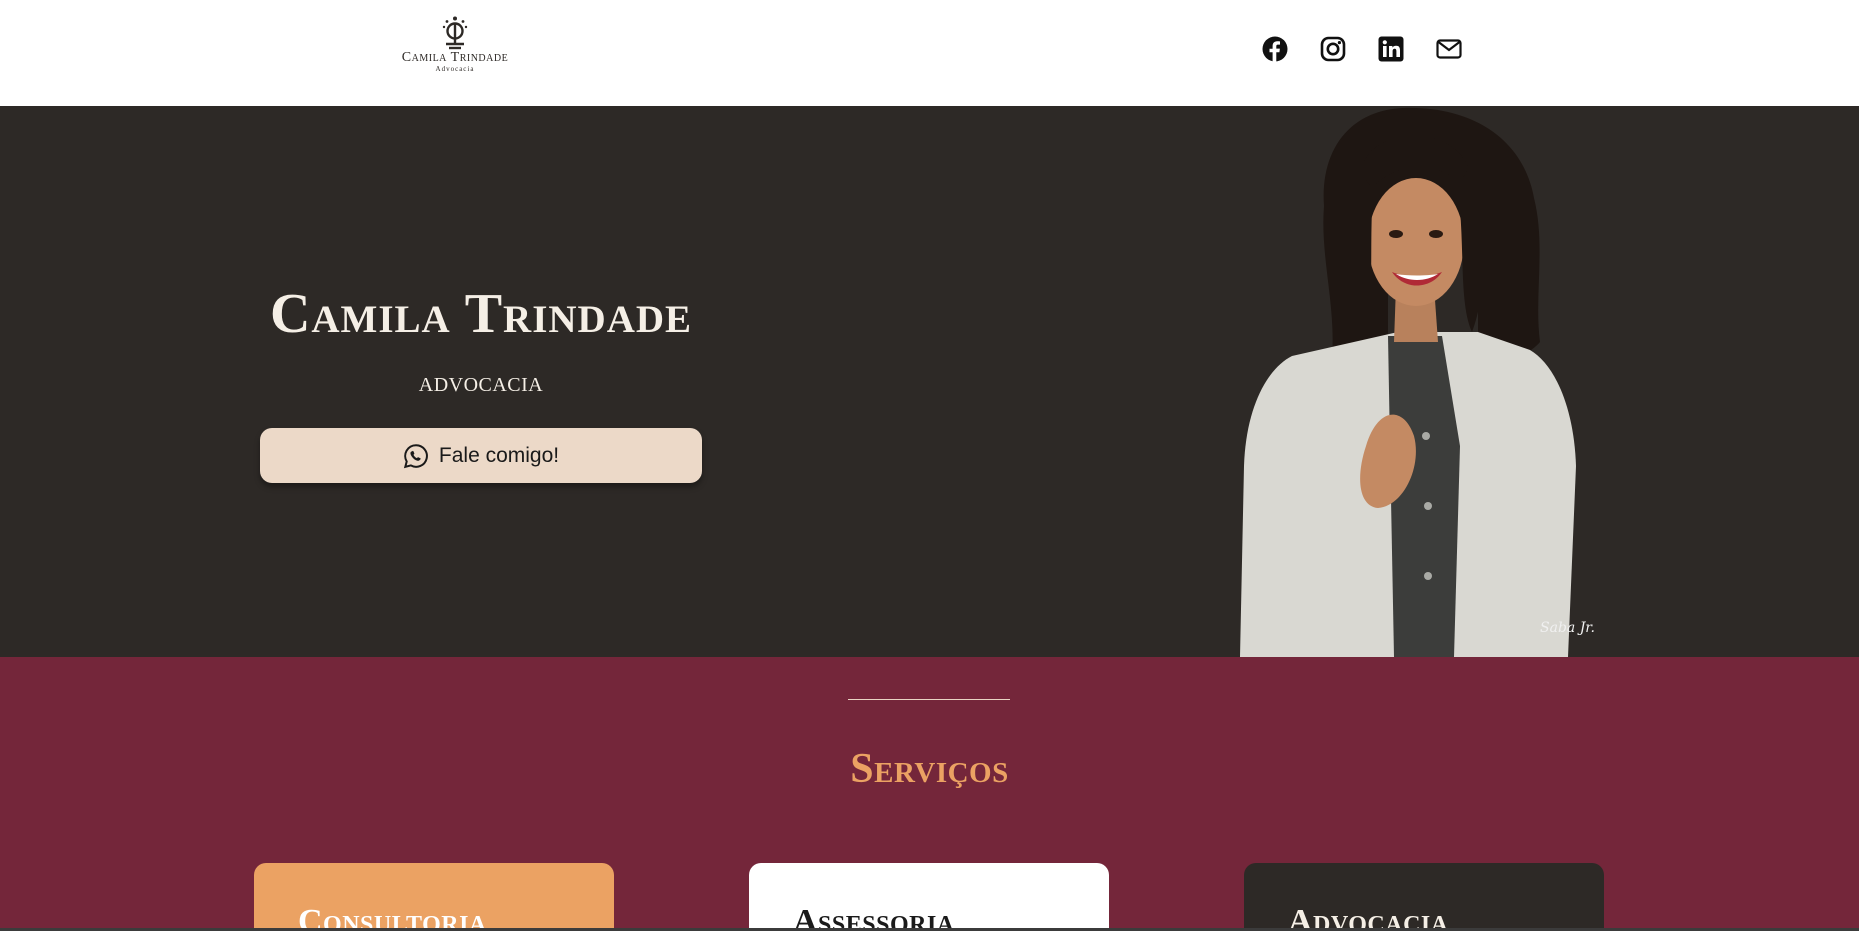  Describe the element at coordinates (481, 314) in the screenshot. I see `hero-title: Camila Trindade` at that location.